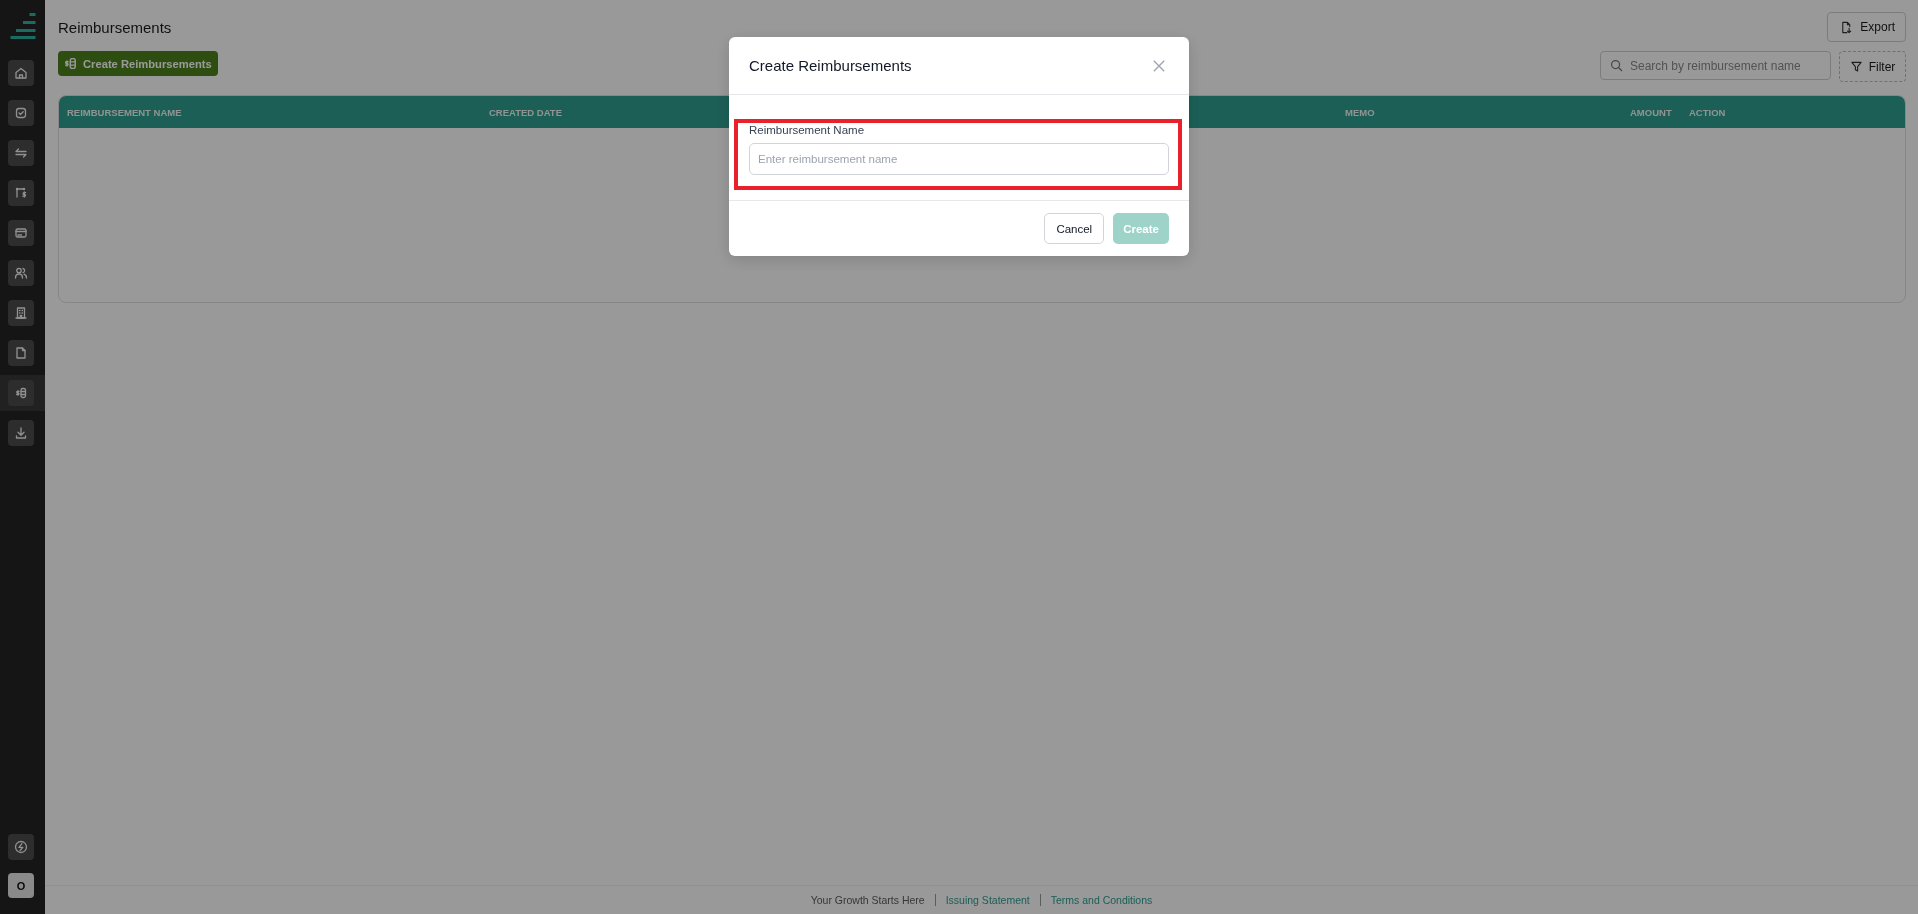 Image resolution: width=1918 pixels, height=914 pixels. What do you see at coordinates (21, 353) in the screenshot?
I see `document-icon` at bounding box center [21, 353].